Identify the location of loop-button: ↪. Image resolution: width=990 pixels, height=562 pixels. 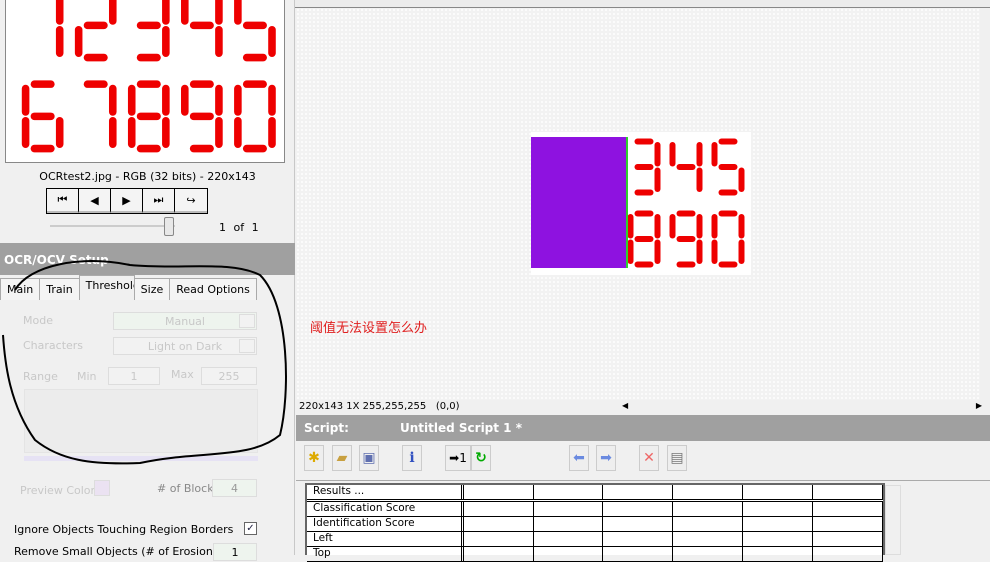
(191, 201).